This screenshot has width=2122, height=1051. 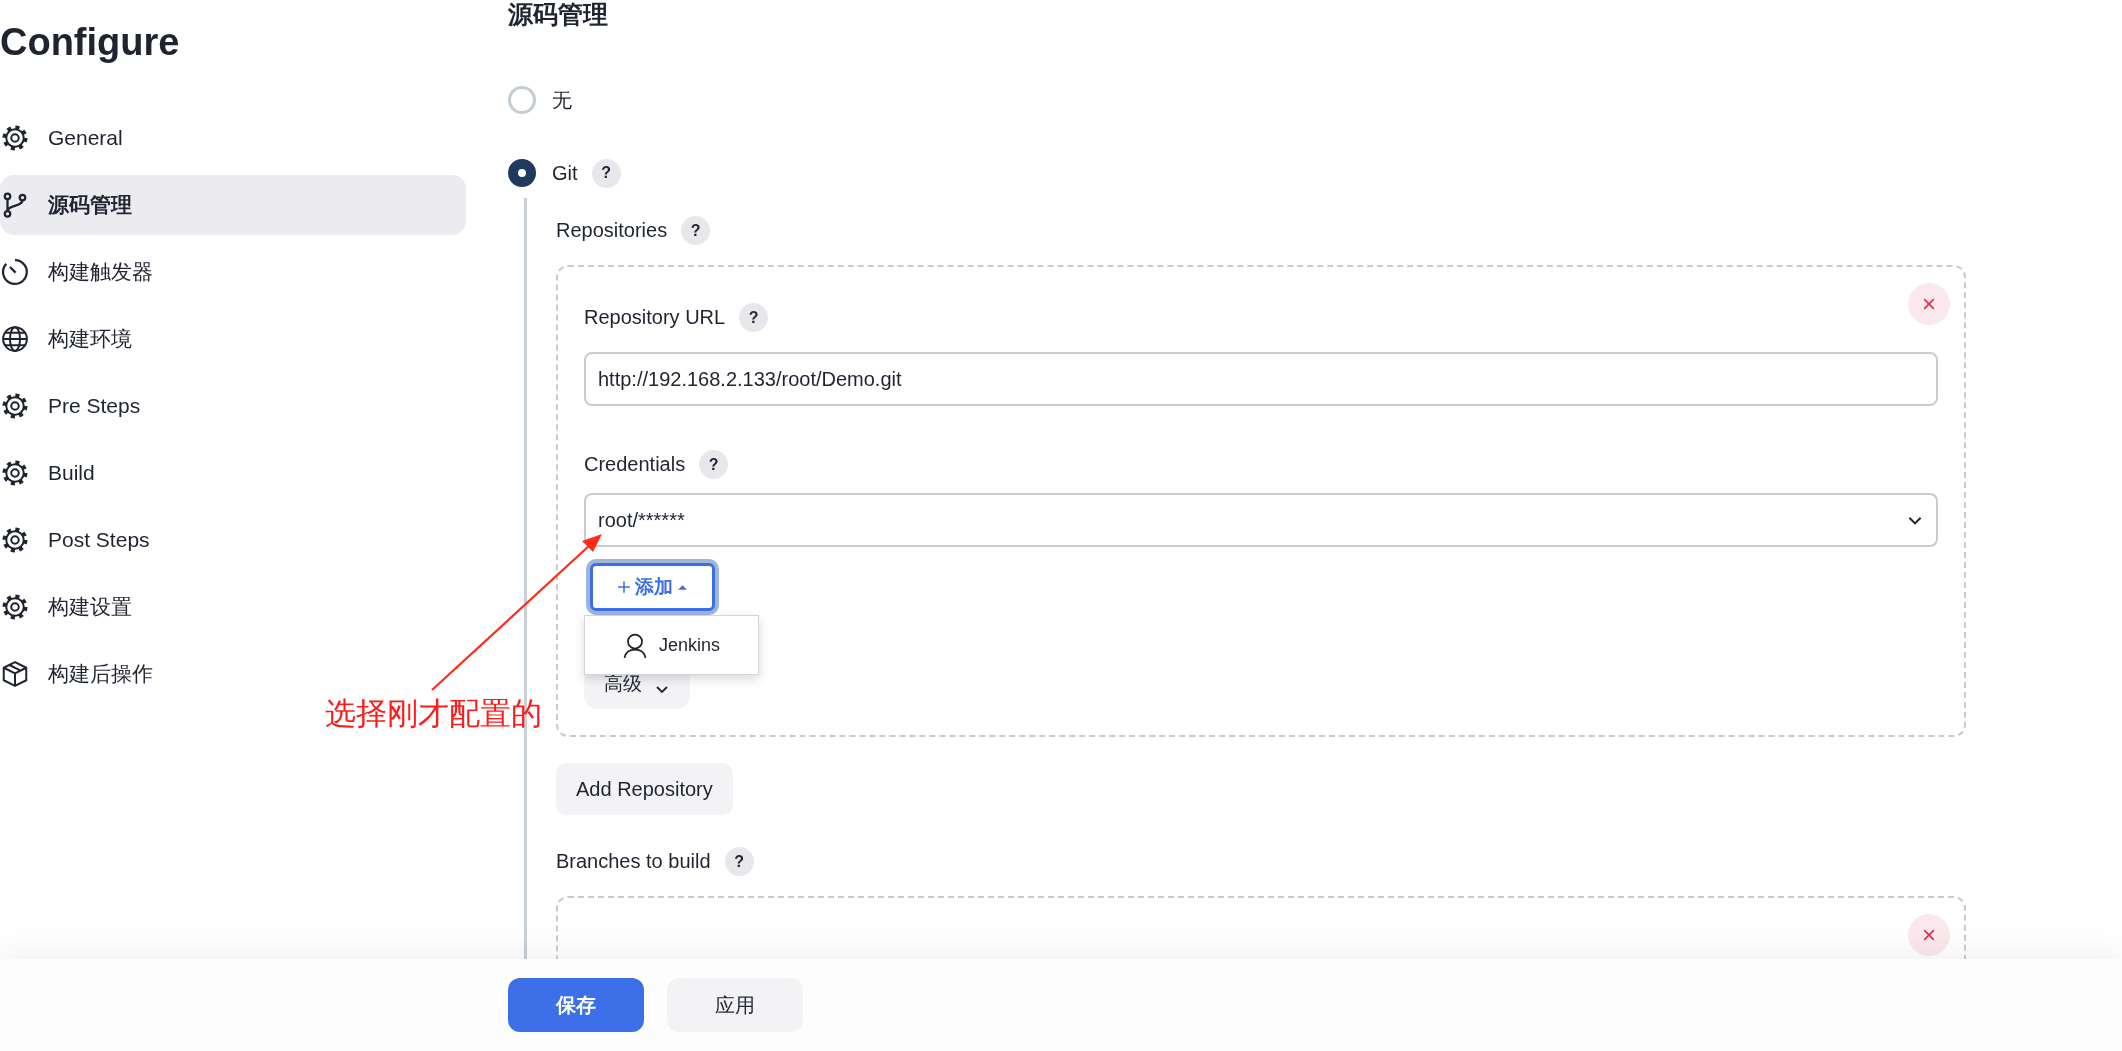 I want to click on sidebar-item: 构建设置, so click(x=233, y=607).